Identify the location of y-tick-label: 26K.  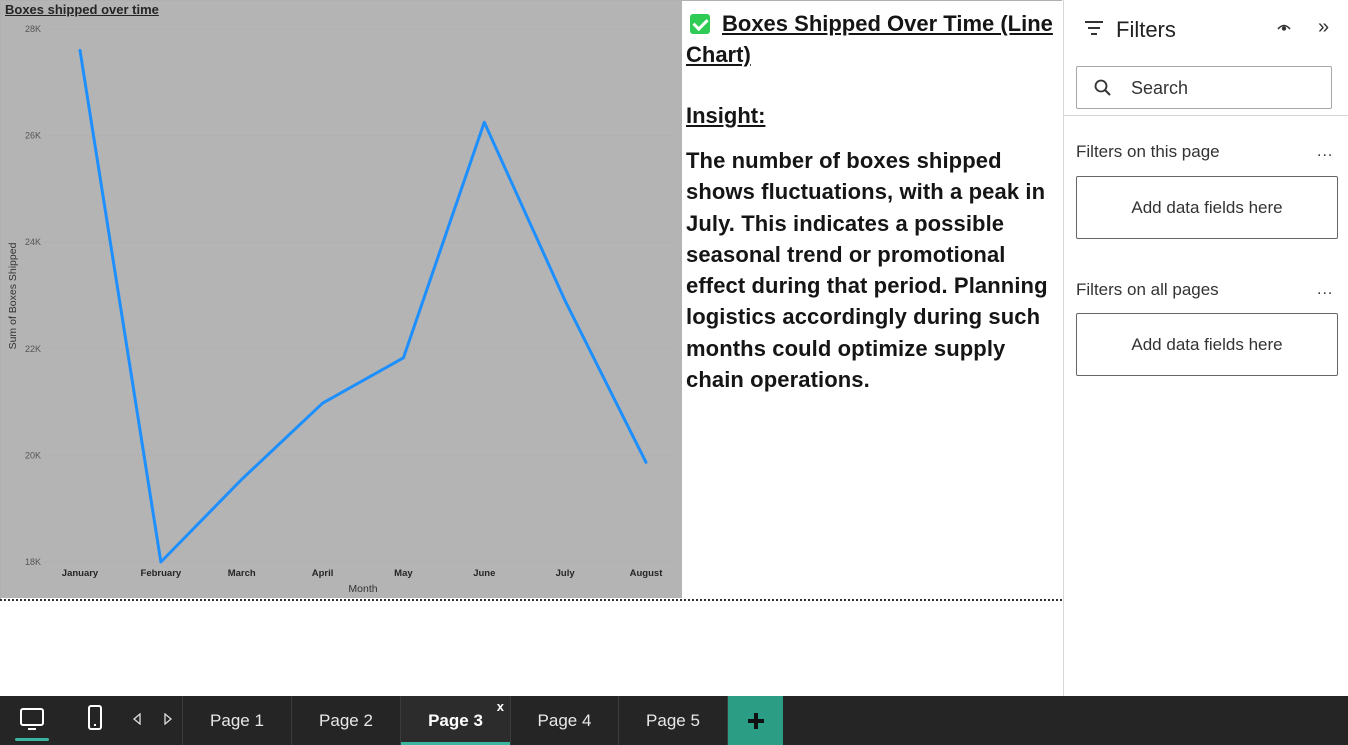
(33, 136).